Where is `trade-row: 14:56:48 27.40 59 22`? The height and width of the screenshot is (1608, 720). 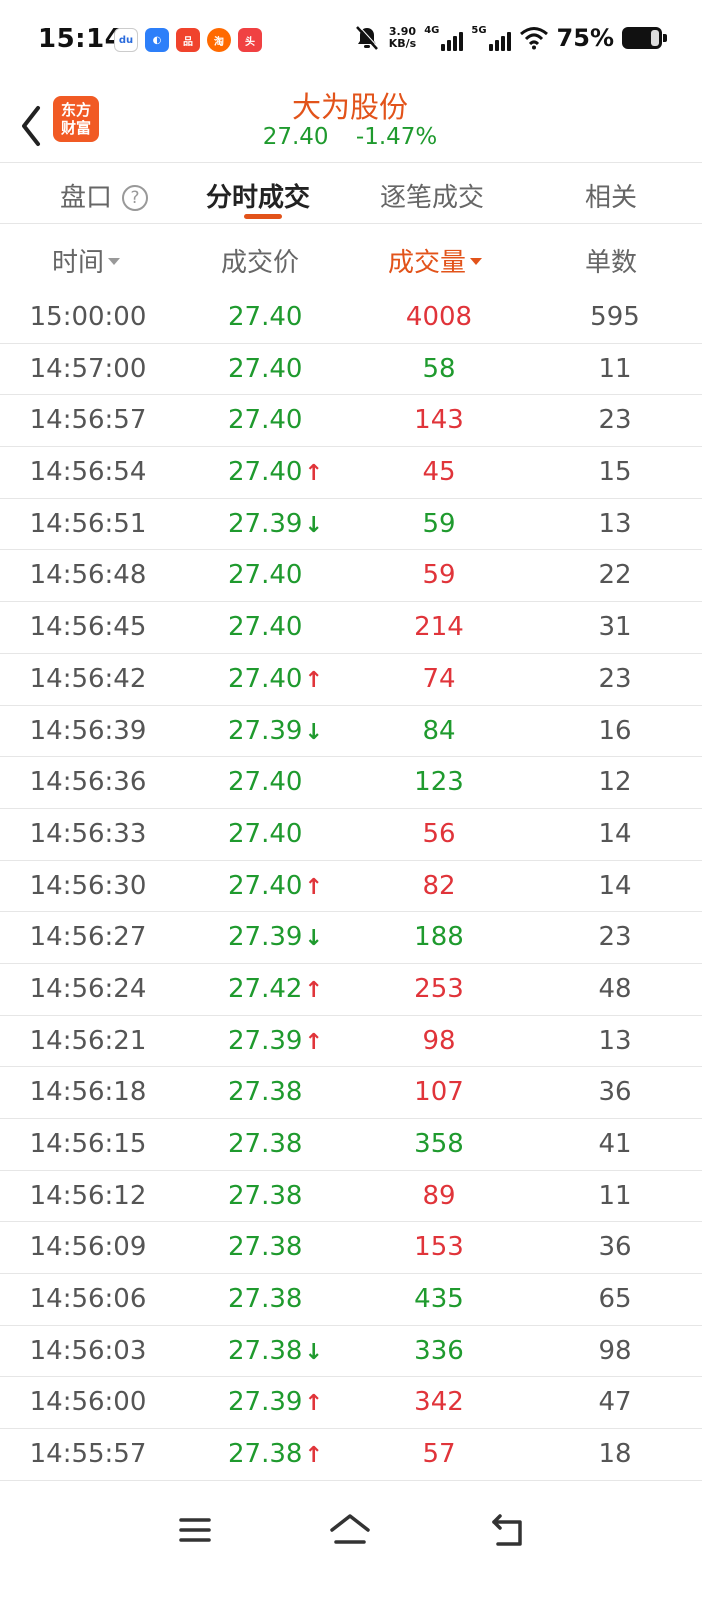 trade-row: 14:56:48 27.40 59 22 is located at coordinates (351, 576).